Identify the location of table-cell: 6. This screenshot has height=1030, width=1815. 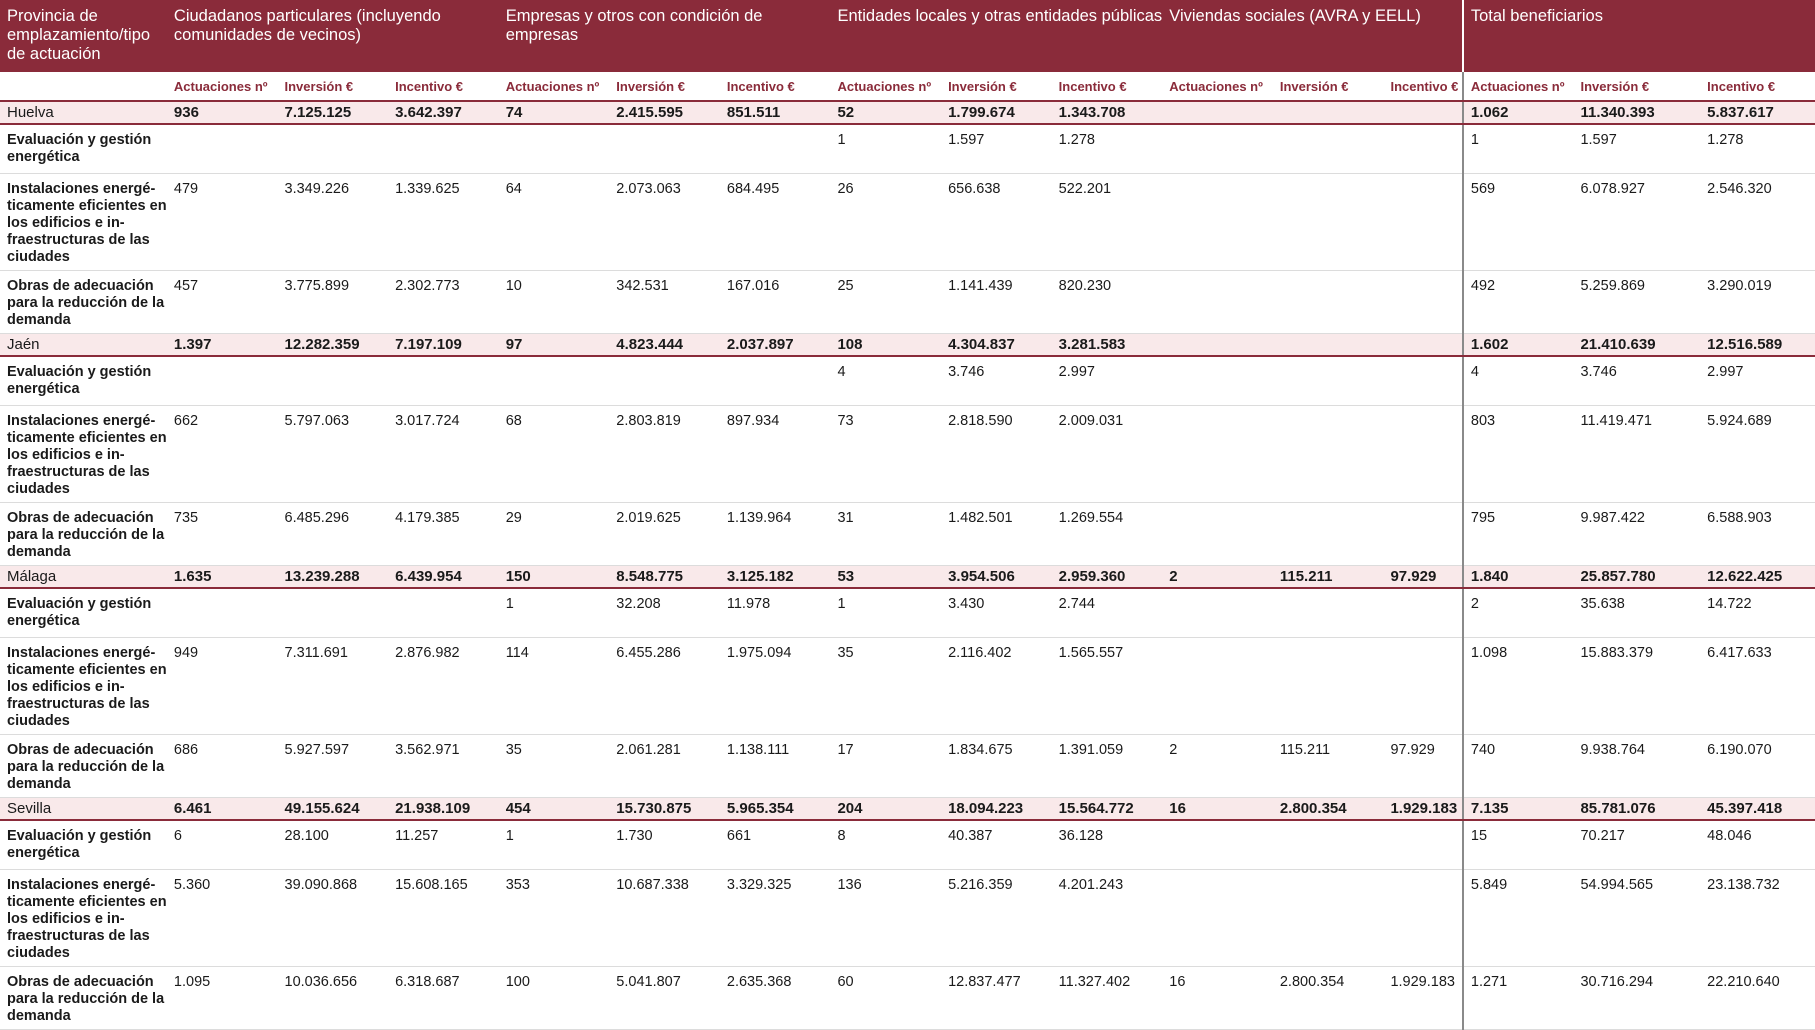
(222, 845).